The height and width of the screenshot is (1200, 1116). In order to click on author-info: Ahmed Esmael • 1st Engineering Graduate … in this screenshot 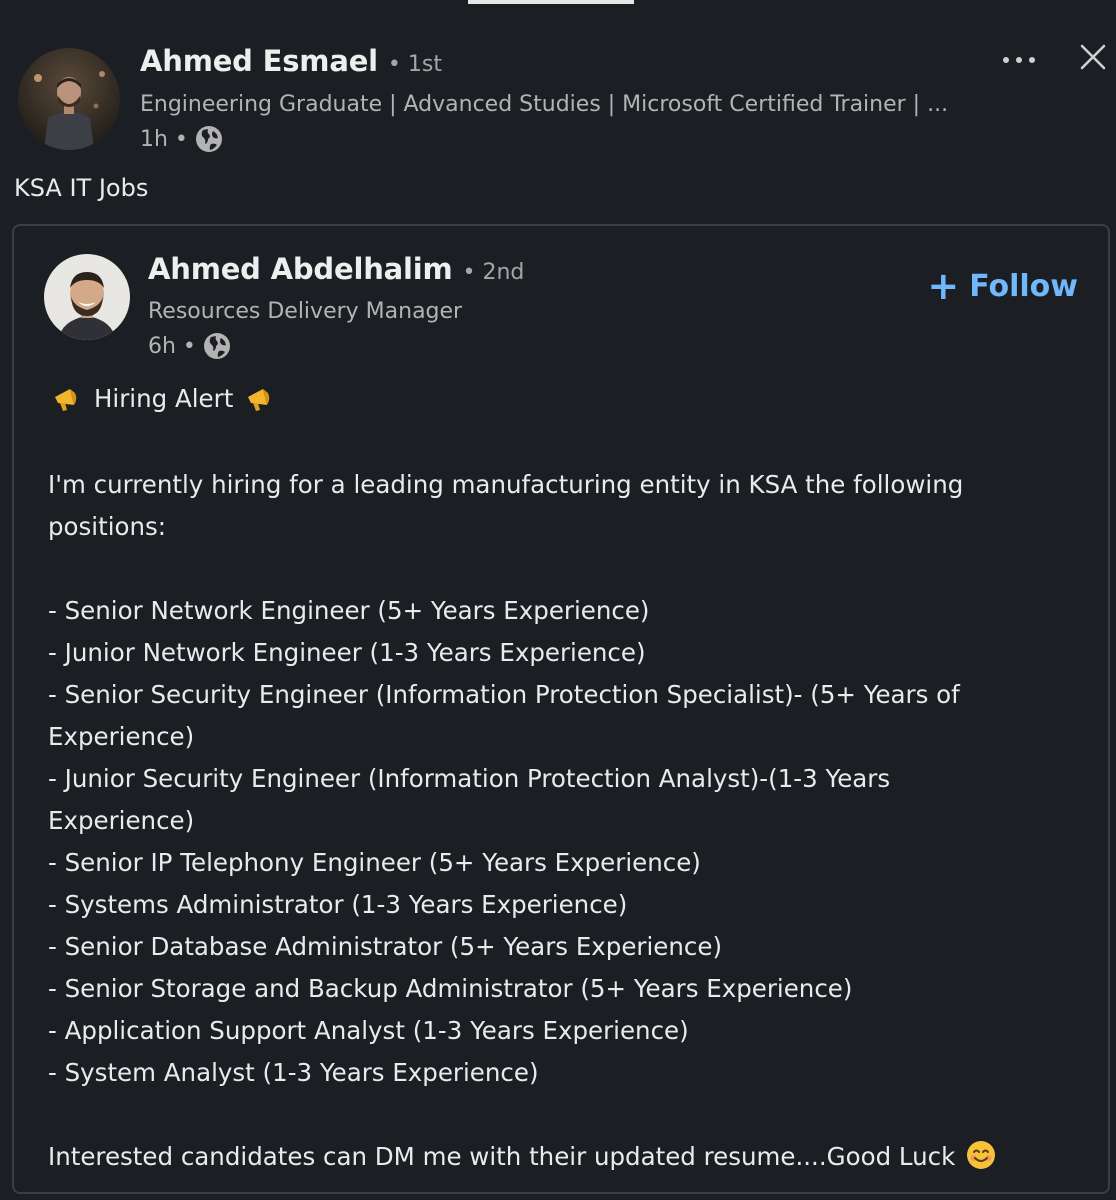, I will do `click(560, 100)`.